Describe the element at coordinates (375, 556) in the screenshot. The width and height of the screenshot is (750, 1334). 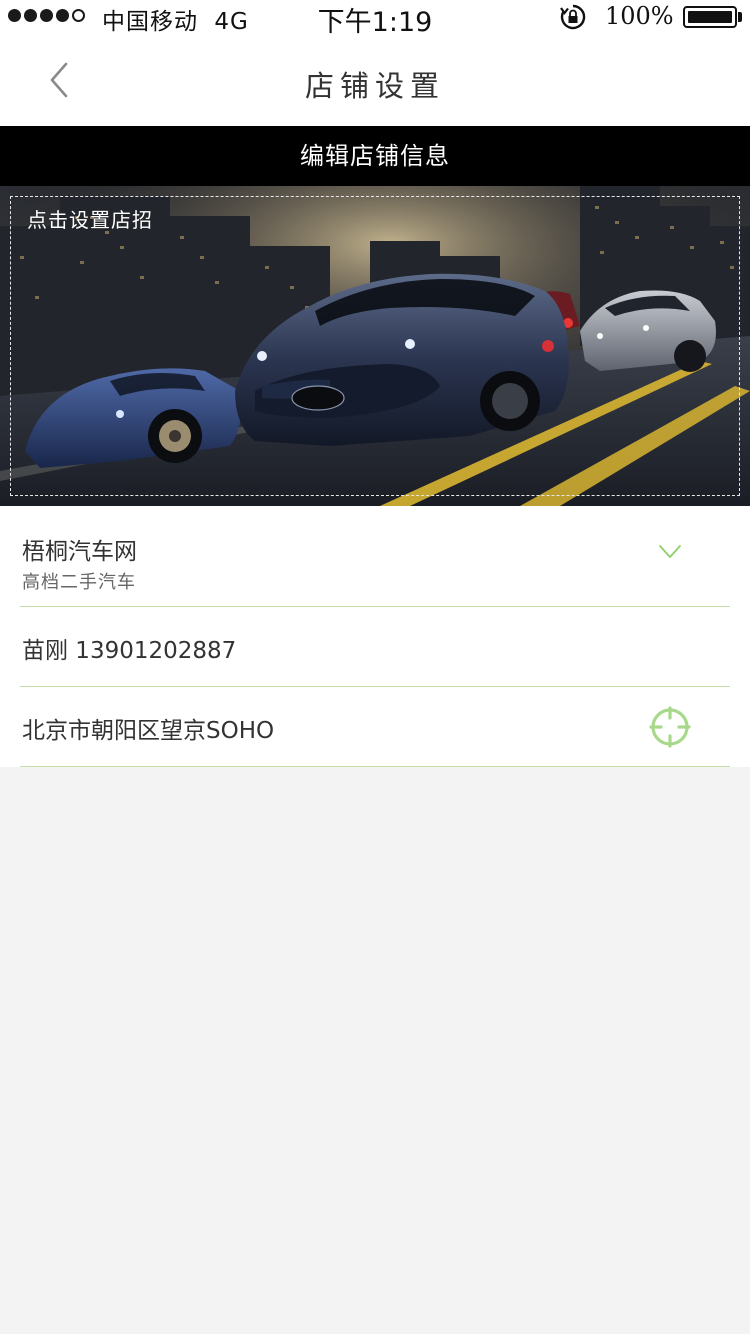
I see `shop-name-row: 梧桐汽车网 高档二手汽车` at that location.